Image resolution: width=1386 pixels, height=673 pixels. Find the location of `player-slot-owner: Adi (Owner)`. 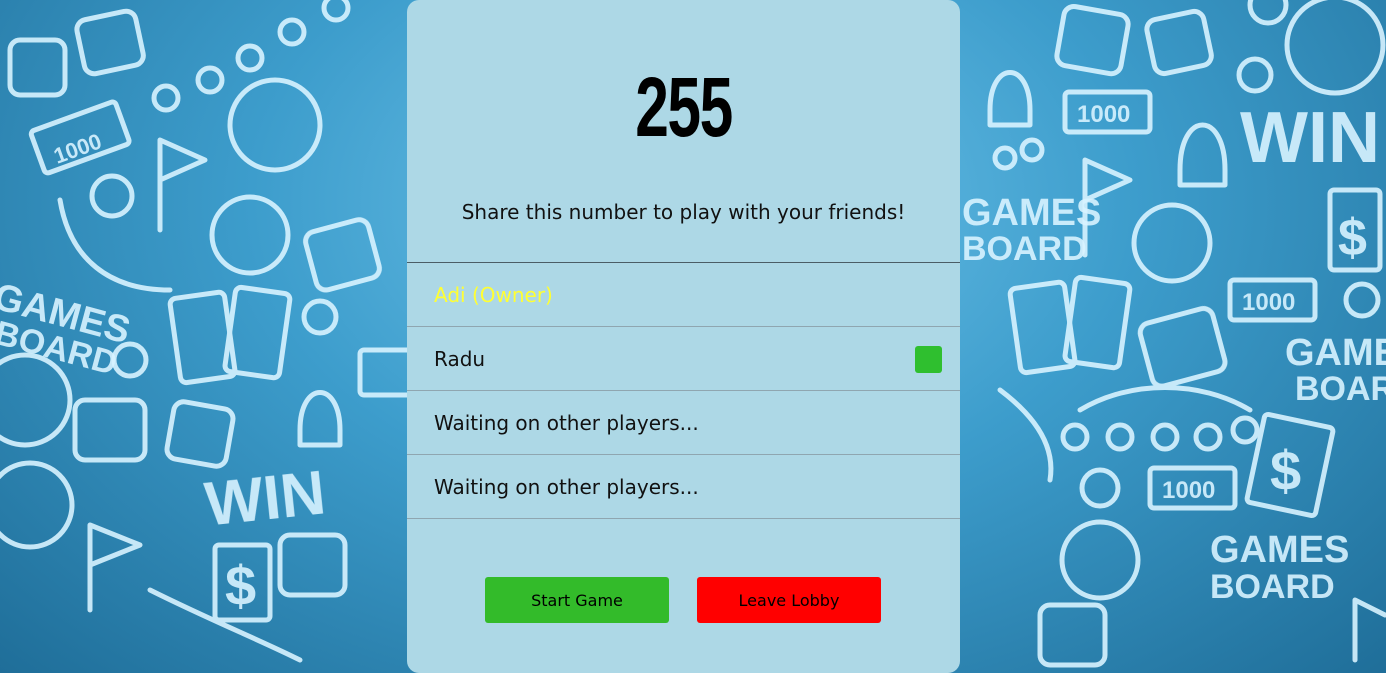

player-slot-owner: Adi (Owner) is located at coordinates (683, 295).